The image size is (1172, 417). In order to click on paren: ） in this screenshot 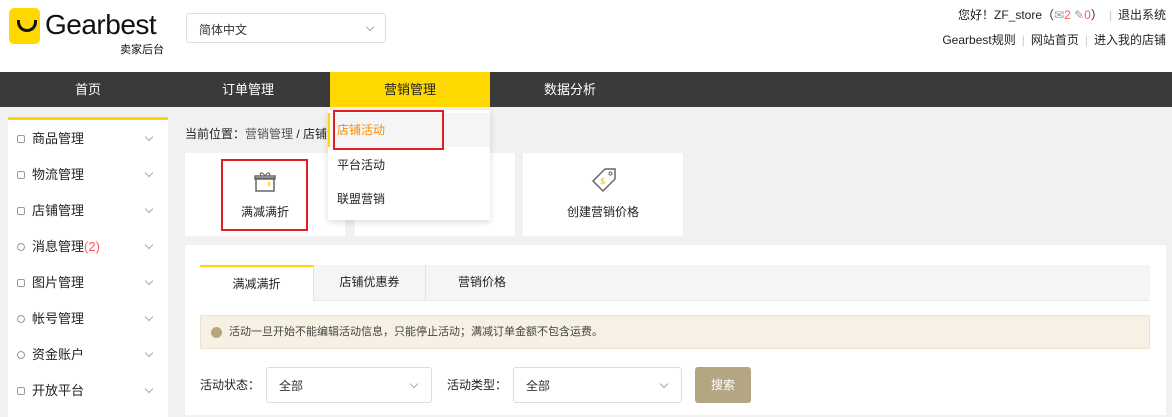, I will do `click(1096, 15)`.